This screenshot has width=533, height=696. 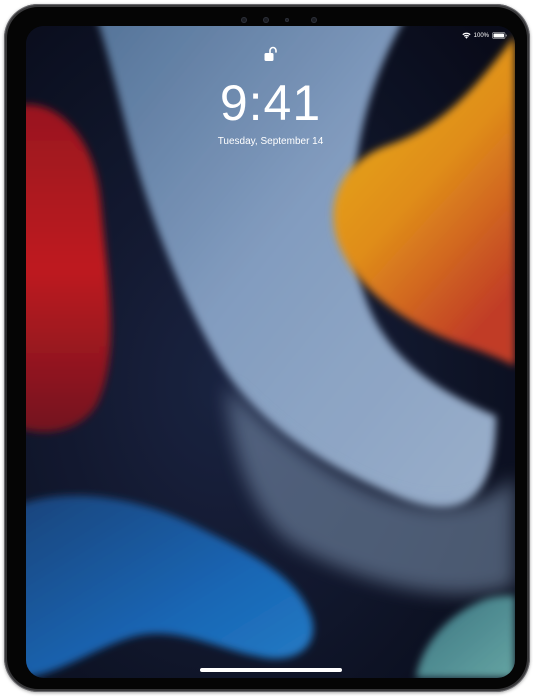 What do you see at coordinates (270, 141) in the screenshot?
I see `lock-screen-date: Tuesday, September 14` at bounding box center [270, 141].